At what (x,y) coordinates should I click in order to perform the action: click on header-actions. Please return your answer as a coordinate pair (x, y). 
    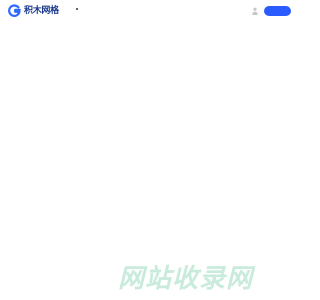
    Looking at the image, I should click on (271, 11).